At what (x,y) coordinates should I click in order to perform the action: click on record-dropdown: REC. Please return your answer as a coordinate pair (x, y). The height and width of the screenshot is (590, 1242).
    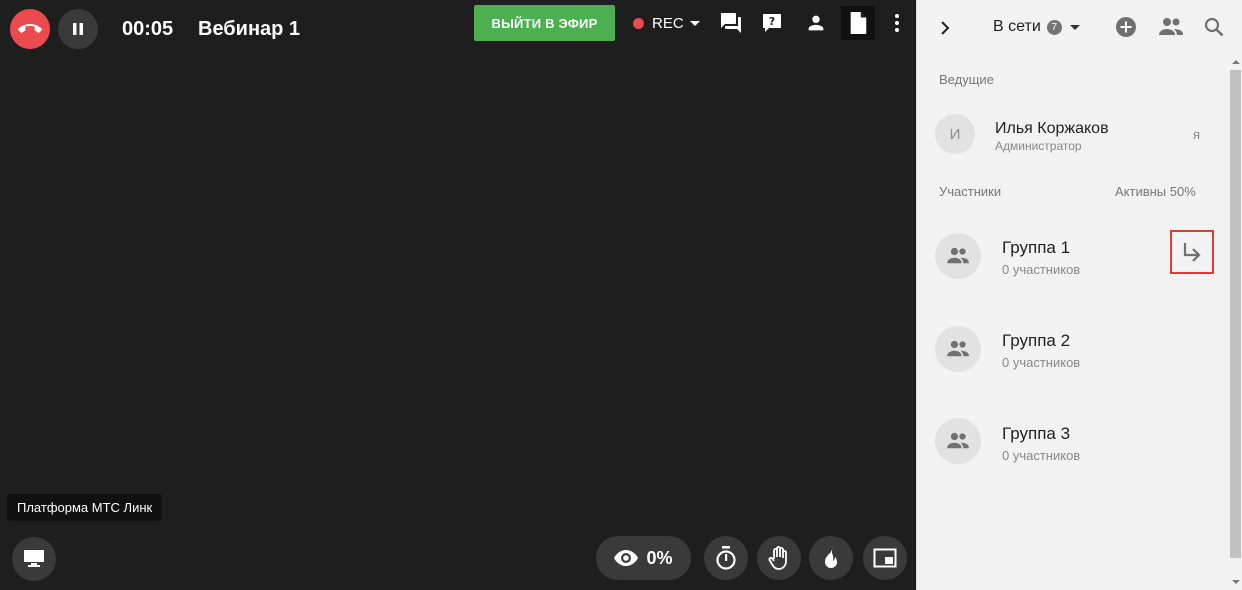
    Looking at the image, I should click on (666, 23).